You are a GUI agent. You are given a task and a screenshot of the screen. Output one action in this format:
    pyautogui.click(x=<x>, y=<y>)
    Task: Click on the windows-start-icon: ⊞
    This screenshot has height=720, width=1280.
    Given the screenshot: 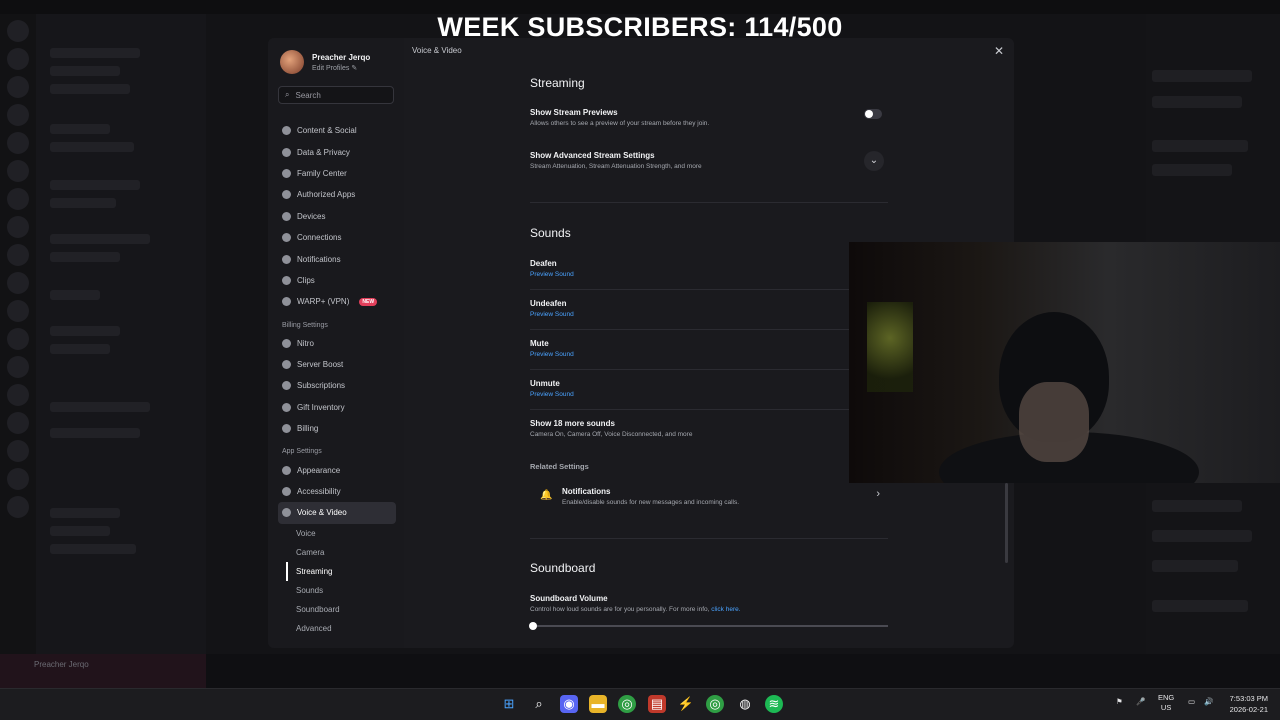 What is the action you would take?
    pyautogui.click(x=509, y=704)
    